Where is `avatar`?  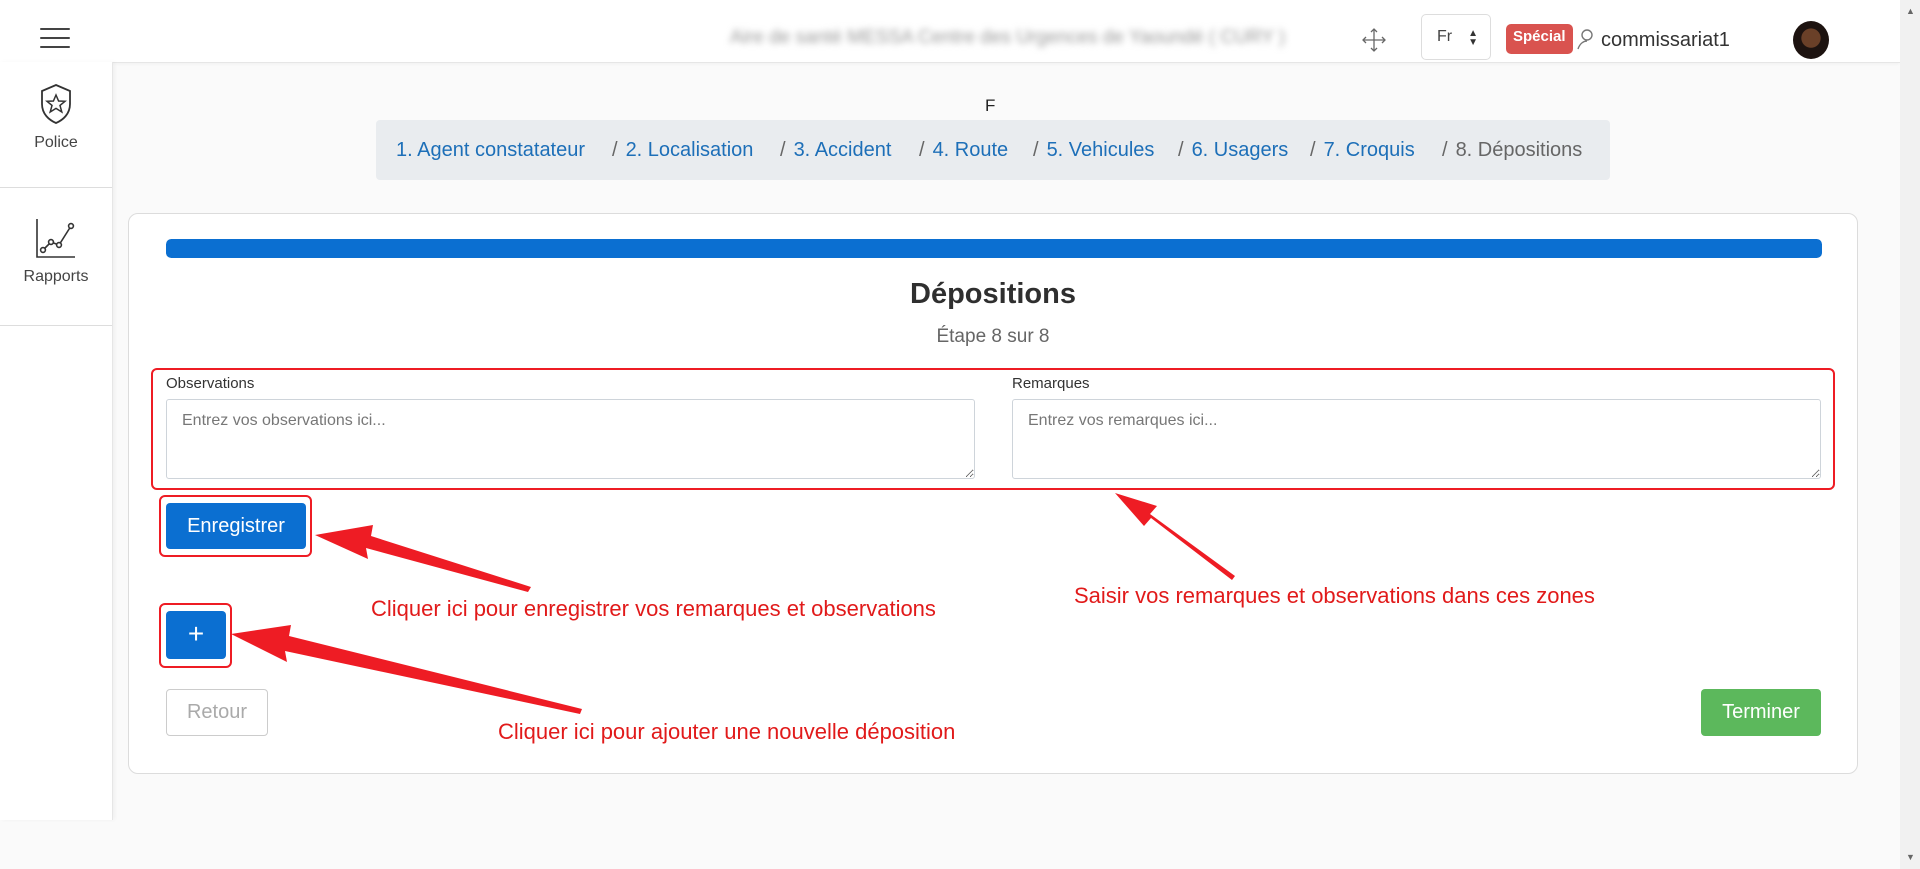
avatar is located at coordinates (1811, 40).